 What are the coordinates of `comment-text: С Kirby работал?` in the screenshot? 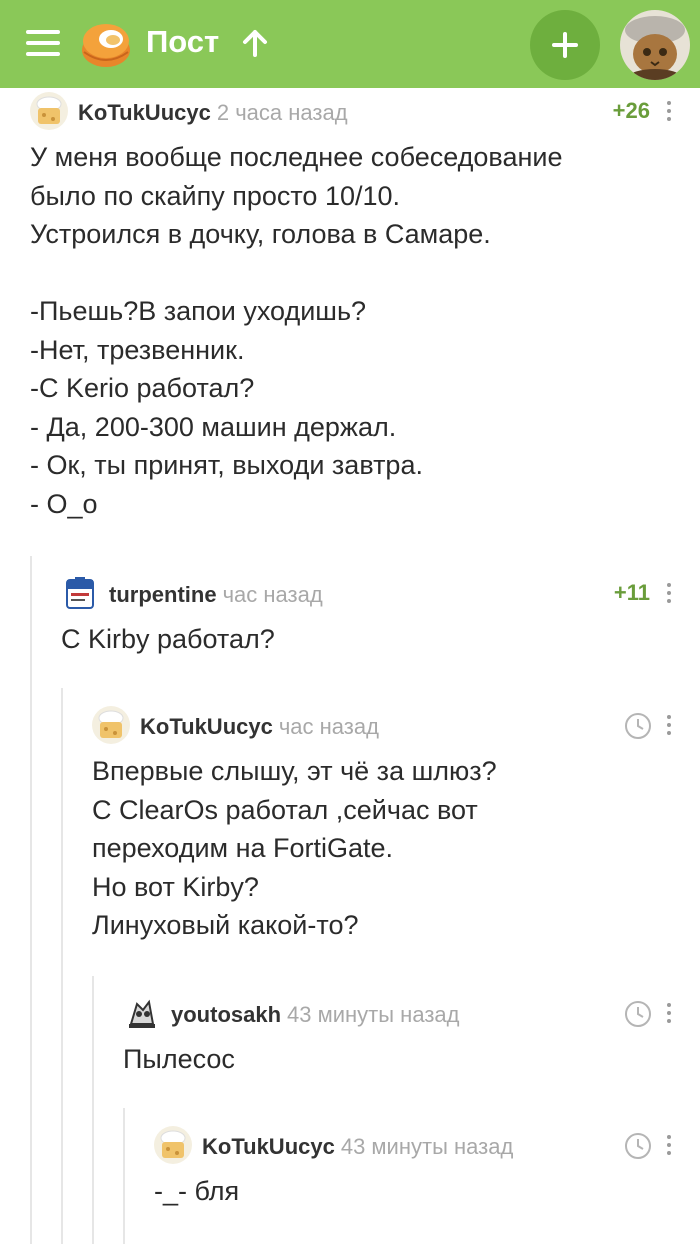 It's located at (168, 639).